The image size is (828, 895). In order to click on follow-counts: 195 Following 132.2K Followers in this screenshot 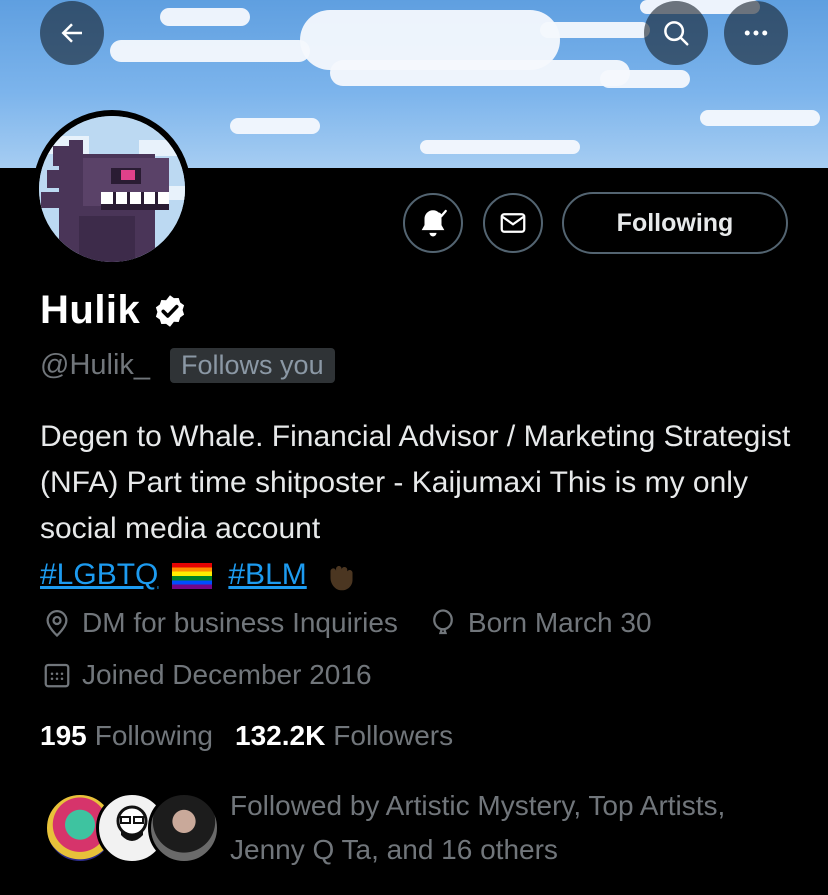, I will do `click(246, 736)`.